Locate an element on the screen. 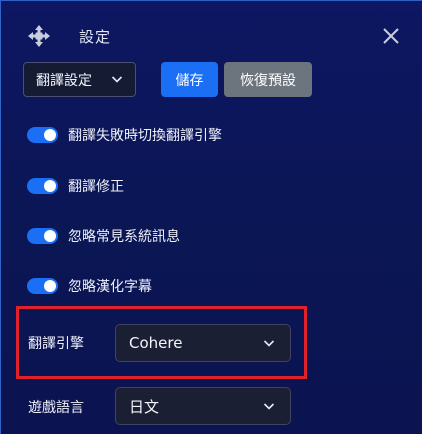  toggle-label: 翻譯修正 is located at coordinates (96, 187).